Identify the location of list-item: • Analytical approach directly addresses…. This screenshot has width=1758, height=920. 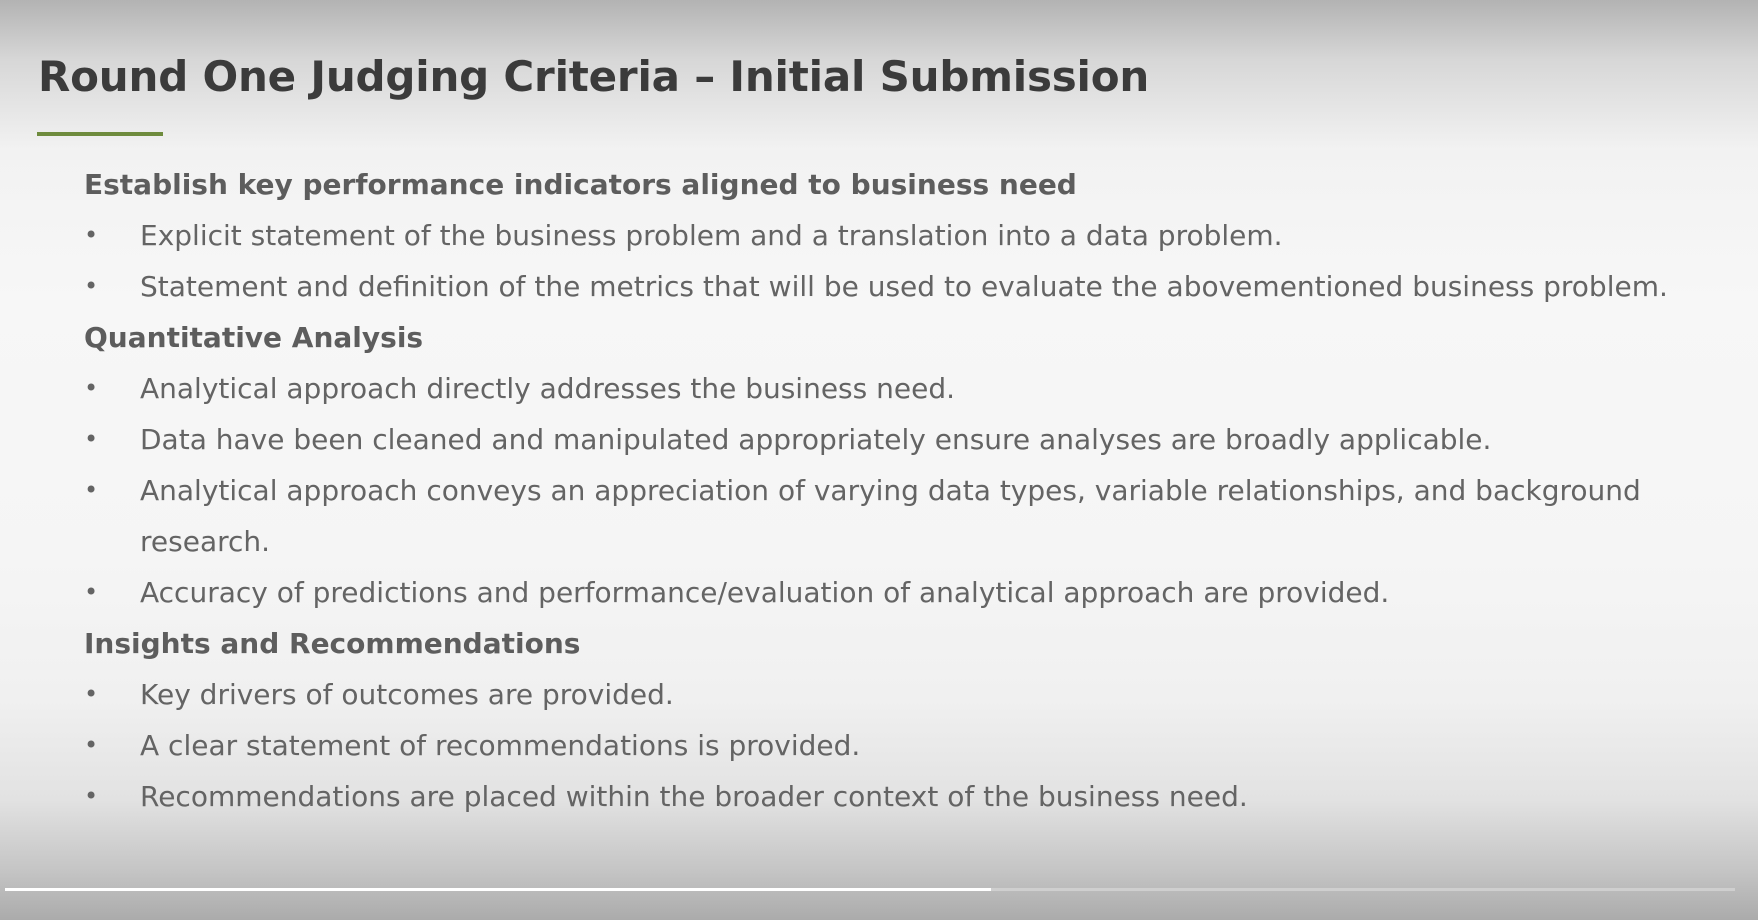
(907, 388).